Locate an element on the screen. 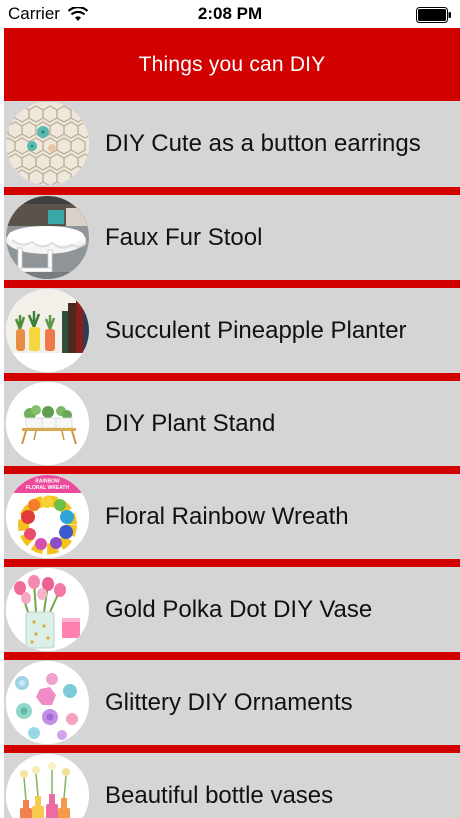 Image resolution: width=460 pixels, height=818 pixels. status-time: 2:08 PM is located at coordinates (230, 13).